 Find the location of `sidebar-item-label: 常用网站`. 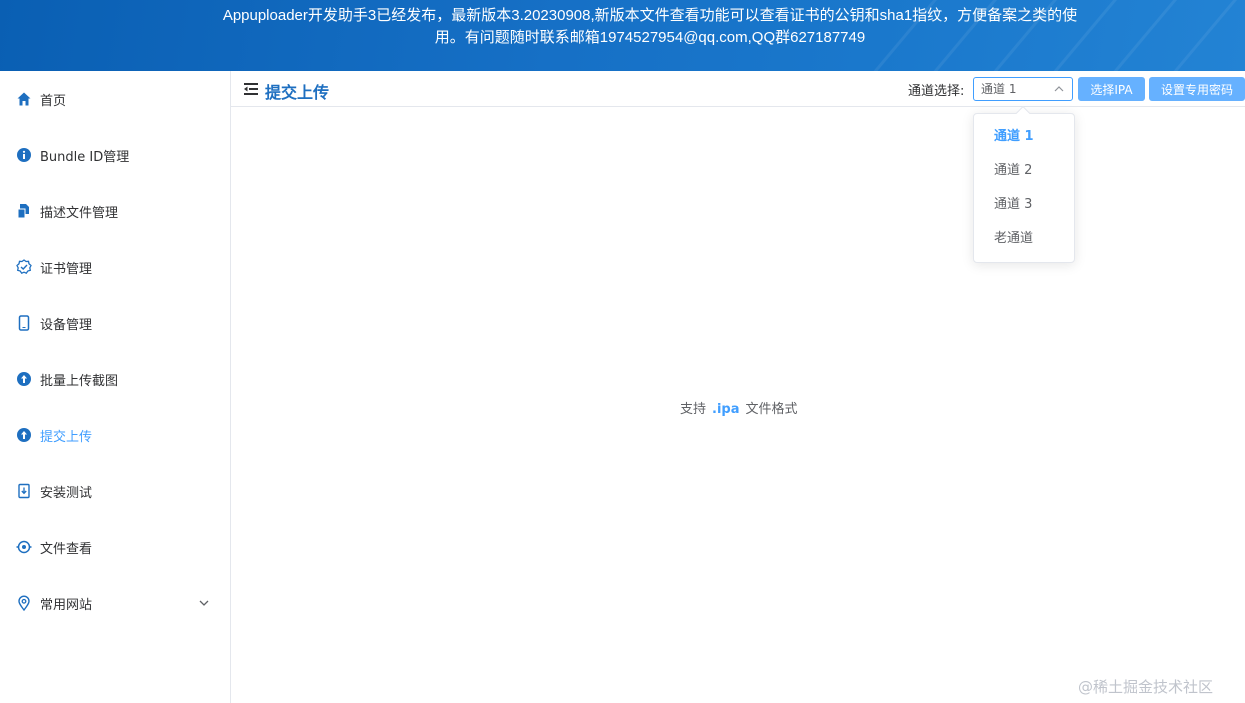

sidebar-item-label: 常用网站 is located at coordinates (66, 605).